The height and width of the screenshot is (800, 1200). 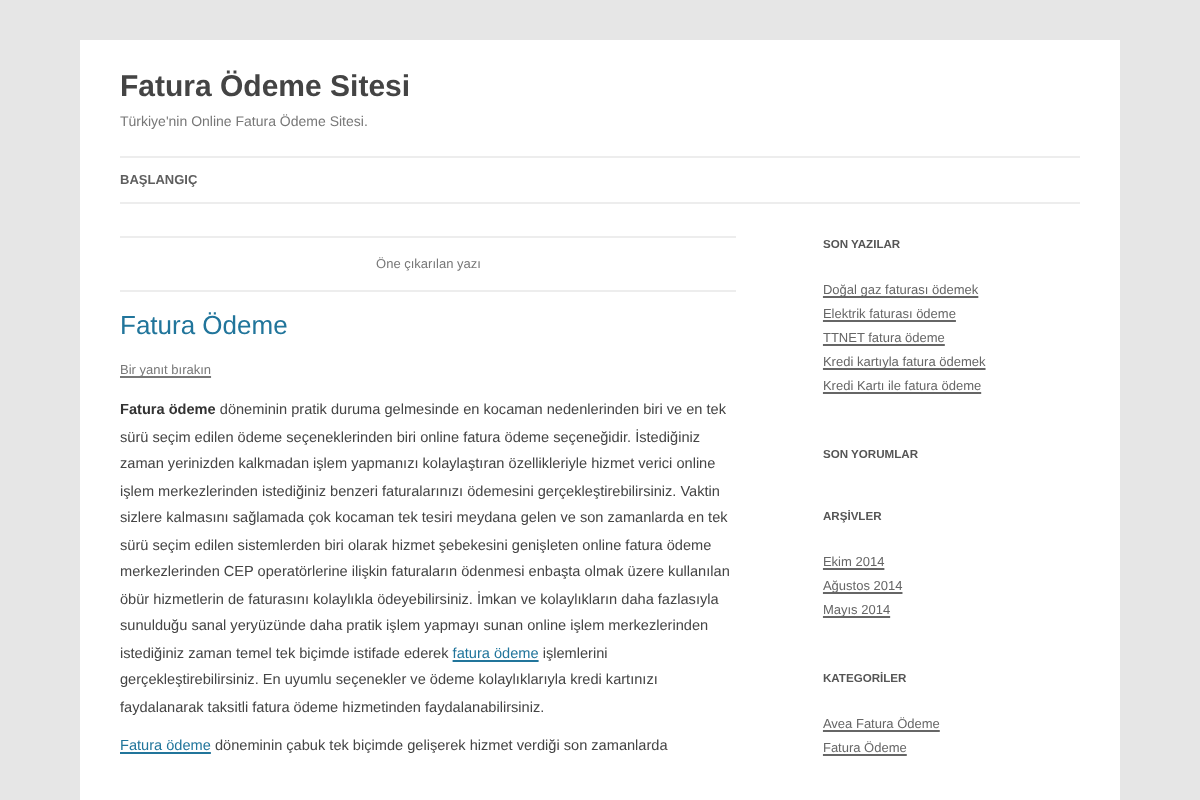 I want to click on site-title: Fatura Ödeme Sitesi, so click(x=600, y=72).